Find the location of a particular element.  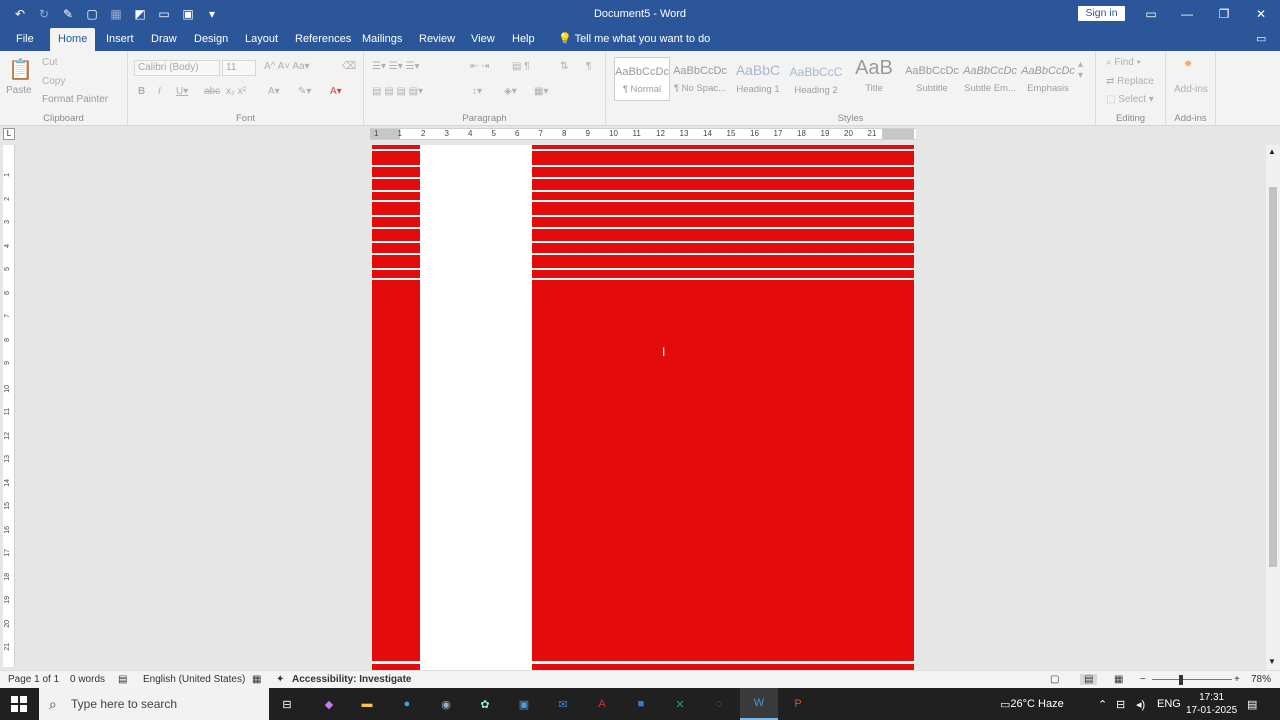

addins-button: Add-ins is located at coordinates (1191, 89).